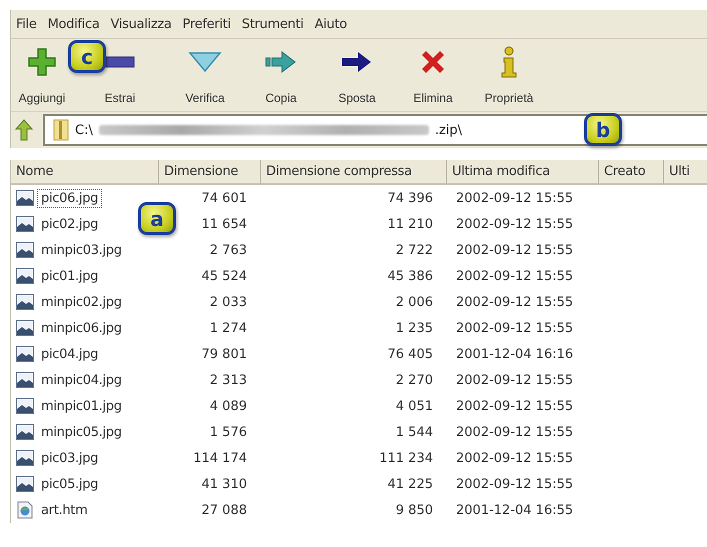  I want to click on toolbar-button: Sposta, so click(357, 75).